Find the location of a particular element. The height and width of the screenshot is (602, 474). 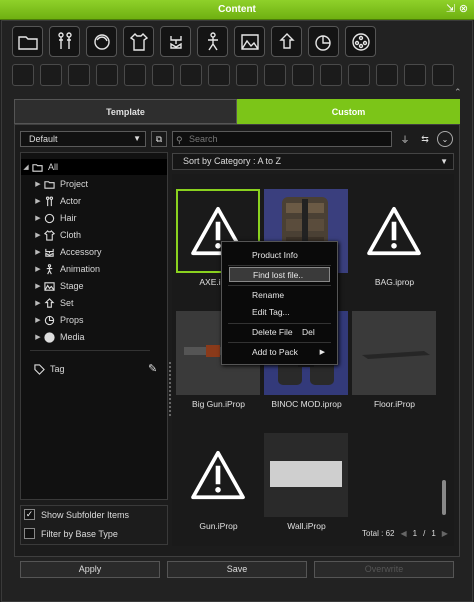

current-page: 1 is located at coordinates (415, 533).